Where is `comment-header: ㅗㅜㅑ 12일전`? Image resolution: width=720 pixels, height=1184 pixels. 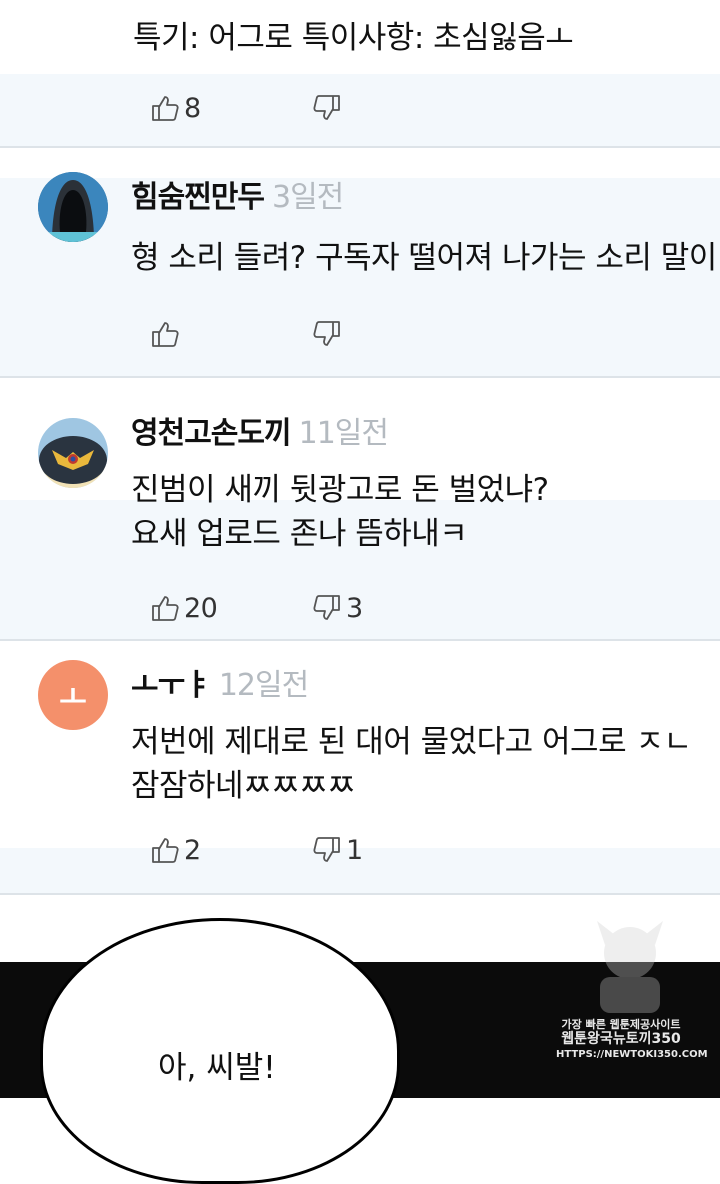
comment-header: ㅗㅜㅑ 12일전 is located at coordinates (220, 682).